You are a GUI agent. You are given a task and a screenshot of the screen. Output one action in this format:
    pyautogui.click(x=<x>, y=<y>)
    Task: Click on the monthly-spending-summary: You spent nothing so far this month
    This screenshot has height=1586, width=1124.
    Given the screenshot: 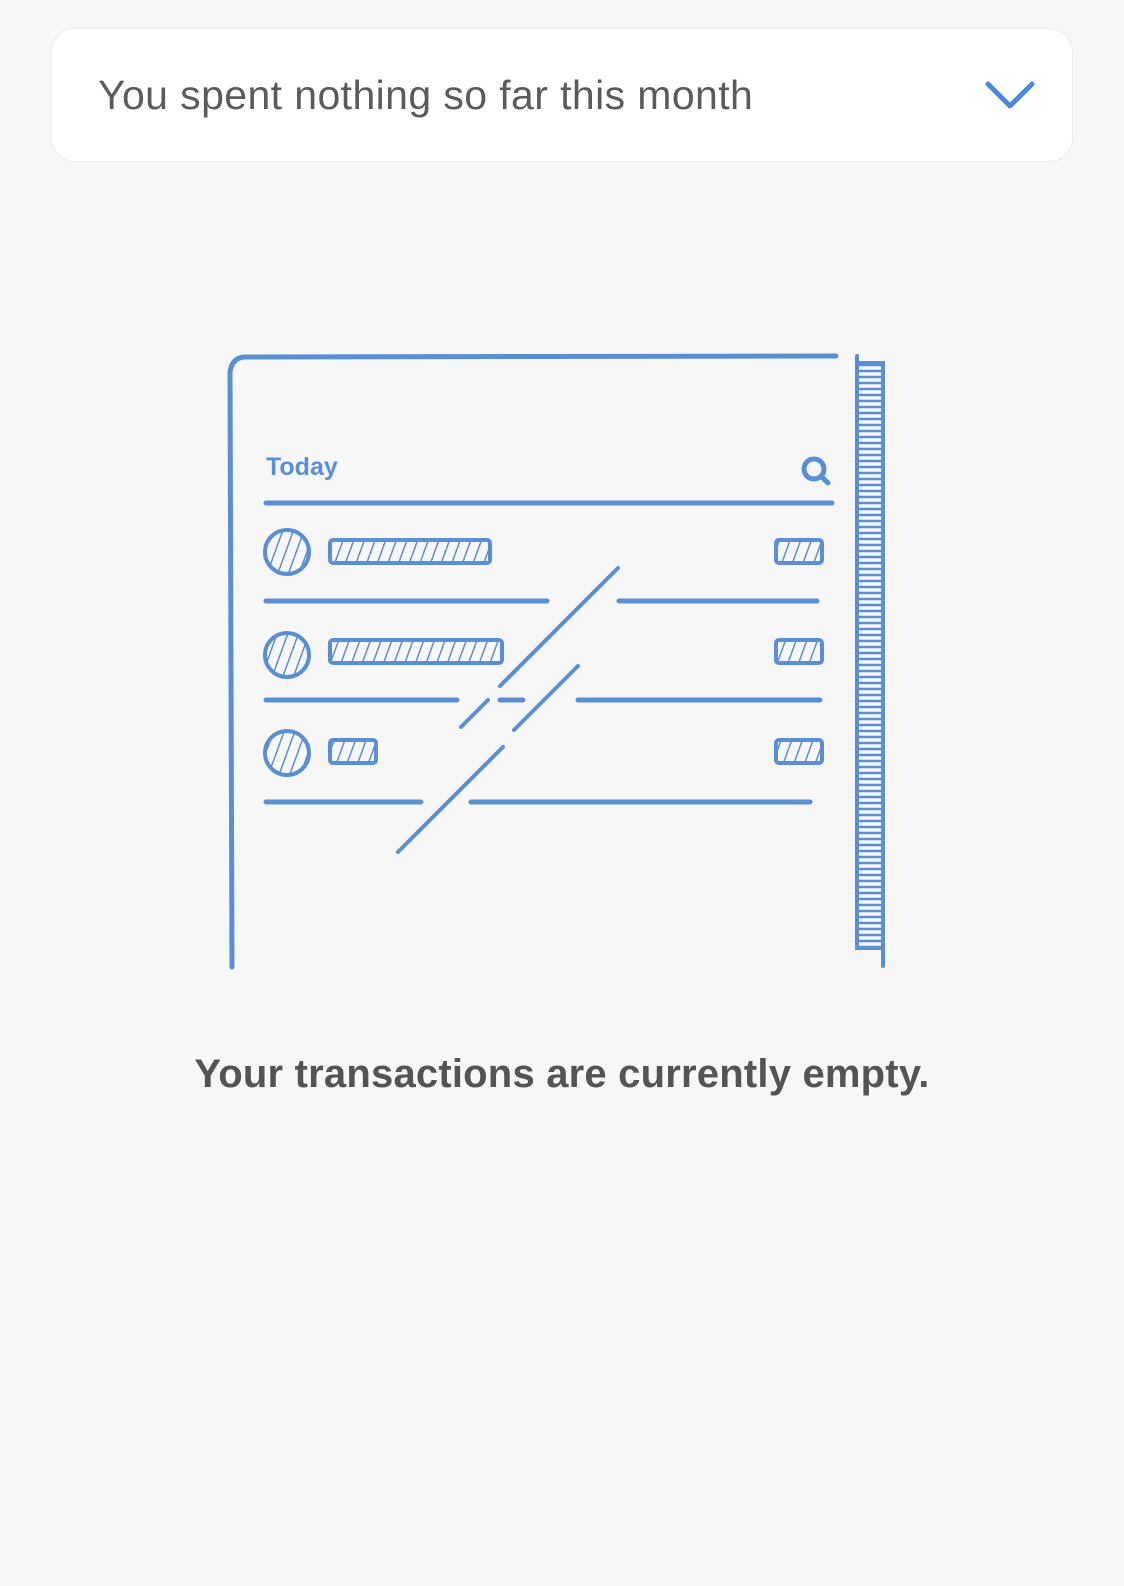 What is the action you would take?
    pyautogui.click(x=562, y=95)
    